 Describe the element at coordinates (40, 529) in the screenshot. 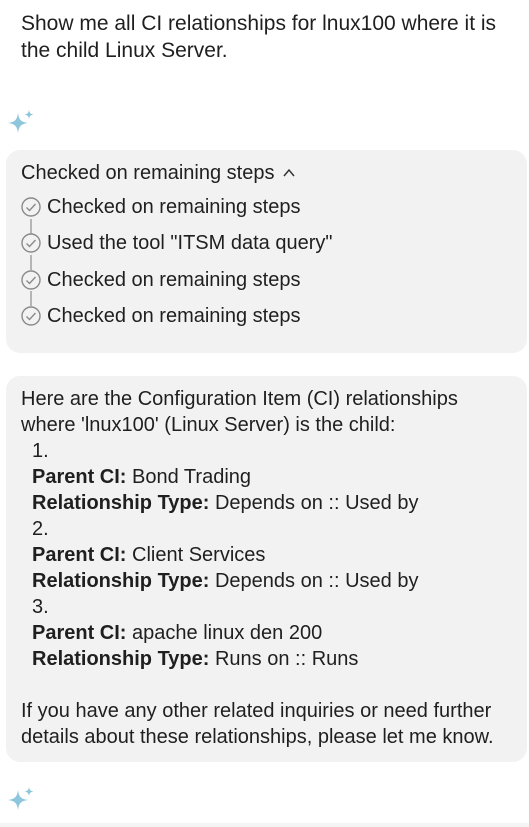

I see `list-item-number: 2.` at that location.